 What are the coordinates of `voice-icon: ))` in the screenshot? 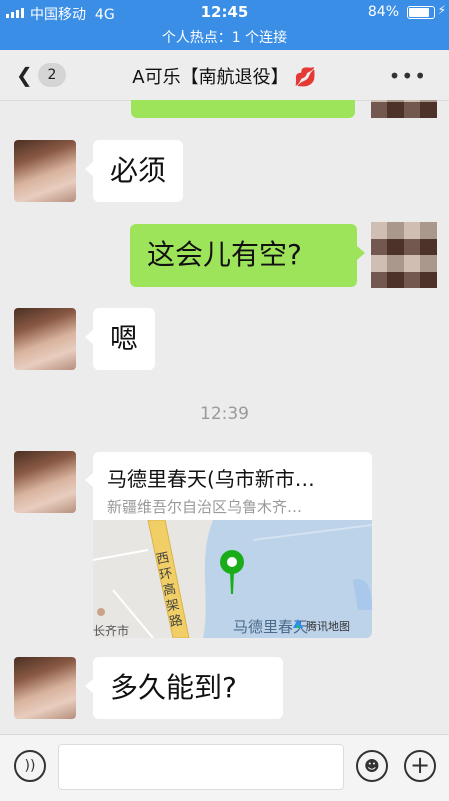 It's located at (30, 766).